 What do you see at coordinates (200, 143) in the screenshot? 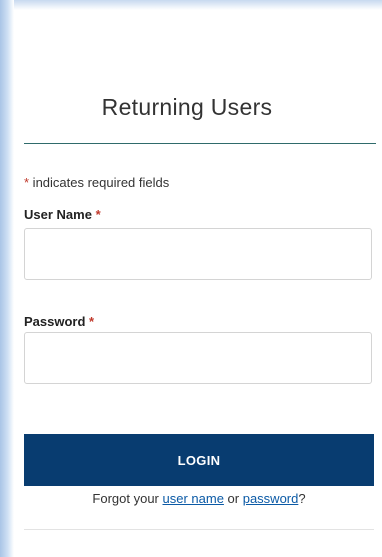
I see `title-divider` at bounding box center [200, 143].